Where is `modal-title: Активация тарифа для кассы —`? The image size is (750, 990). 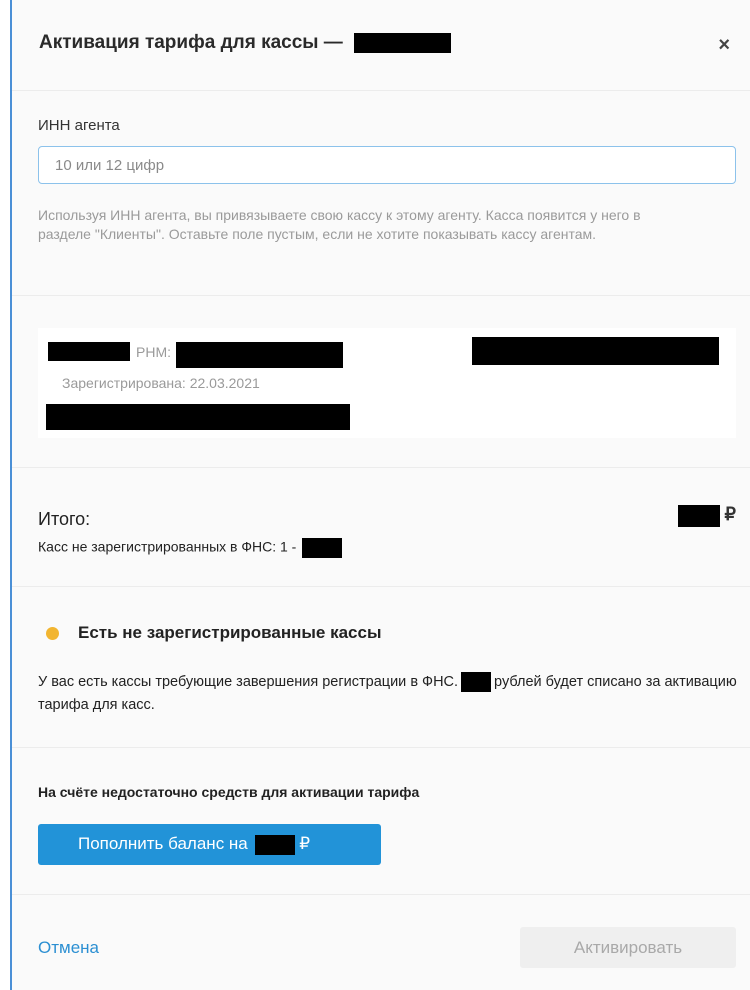
modal-title: Активация тарифа для кассы — is located at coordinates (245, 43).